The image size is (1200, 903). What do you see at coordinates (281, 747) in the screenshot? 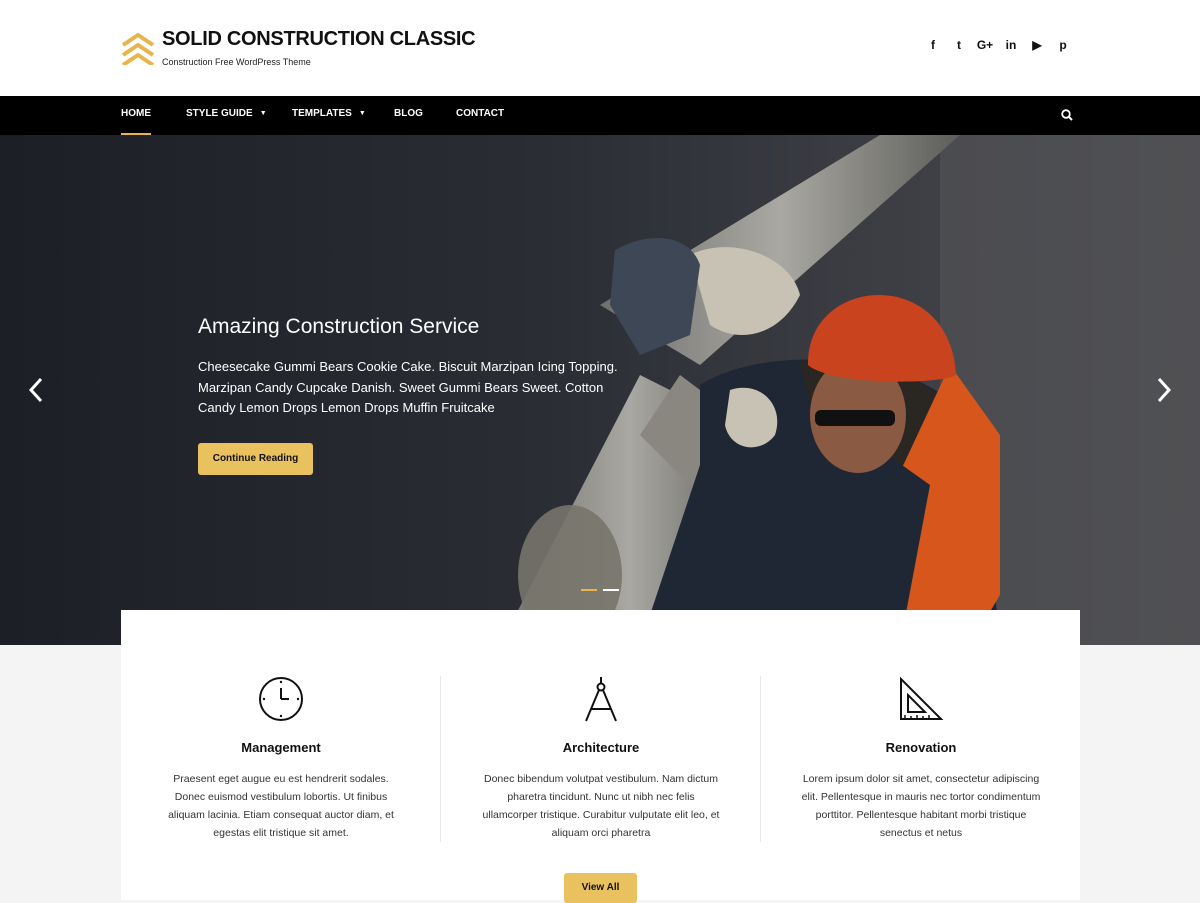
I see `feature-title: Management` at bounding box center [281, 747].